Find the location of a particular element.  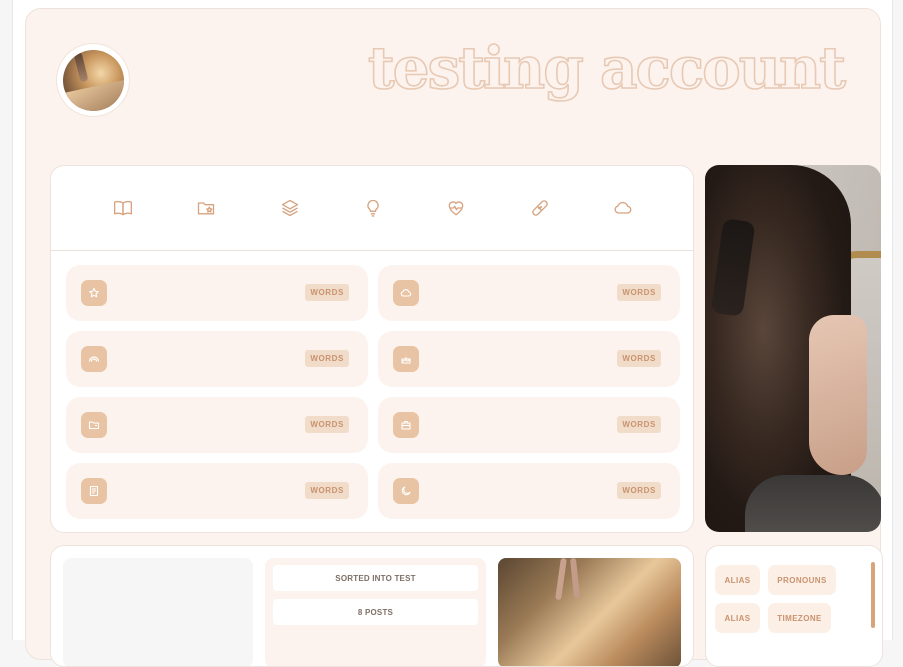

avatar-image is located at coordinates (93, 80).